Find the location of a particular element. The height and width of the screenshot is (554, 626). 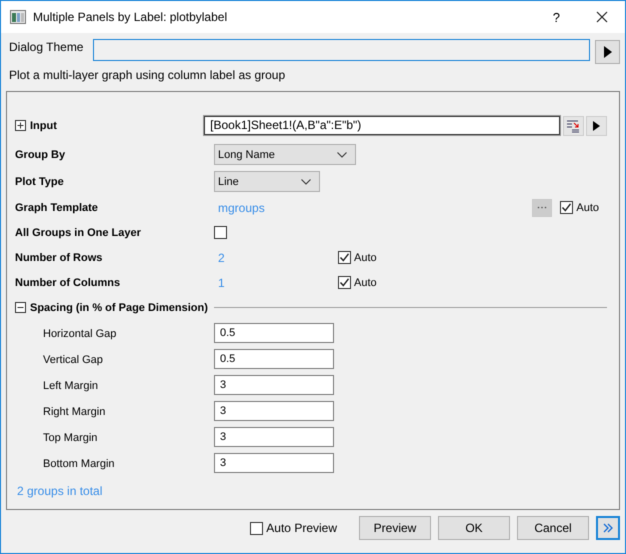

checkbox-label: Auto Preview is located at coordinates (301, 528).